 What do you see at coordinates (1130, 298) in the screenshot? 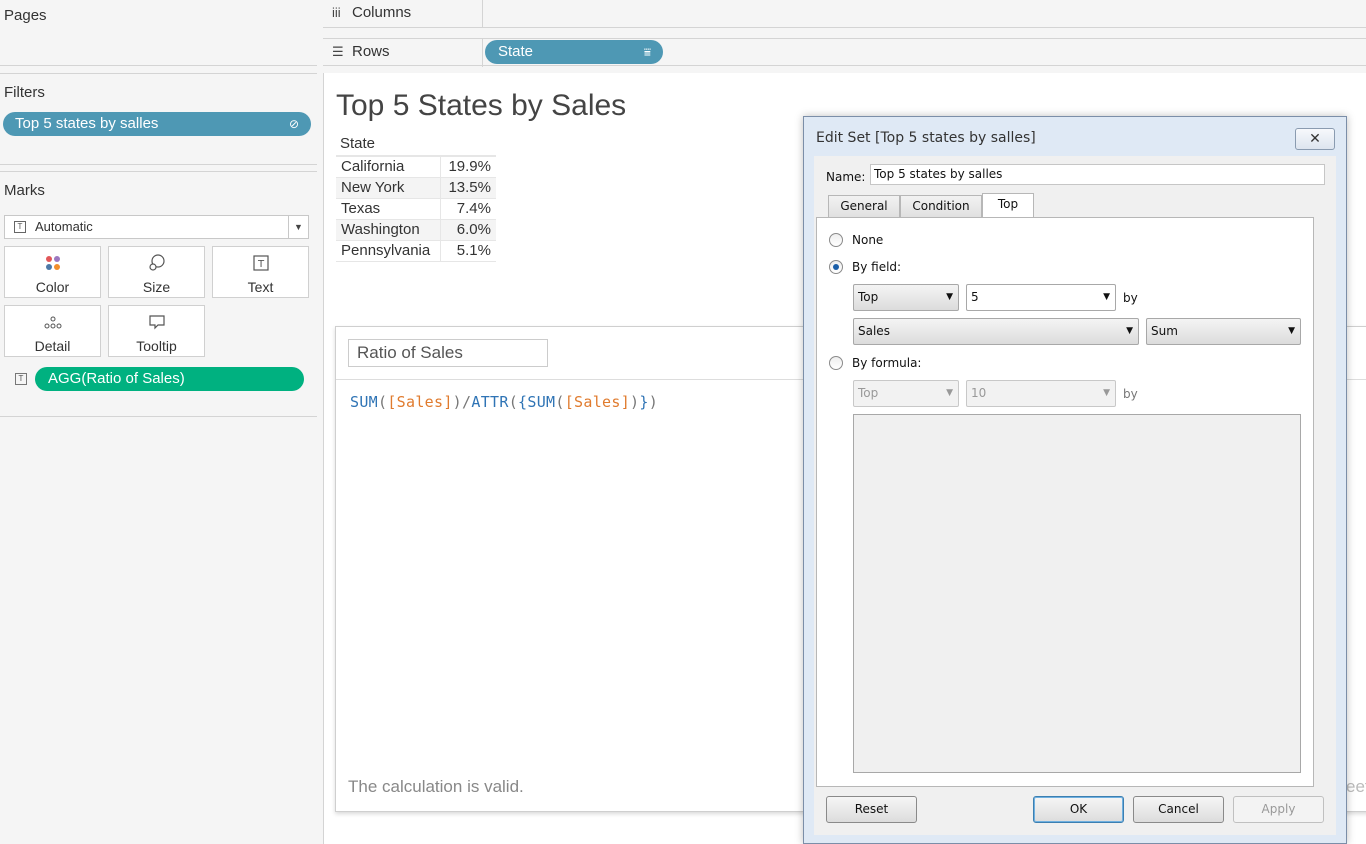
I see `by-label: by` at bounding box center [1130, 298].